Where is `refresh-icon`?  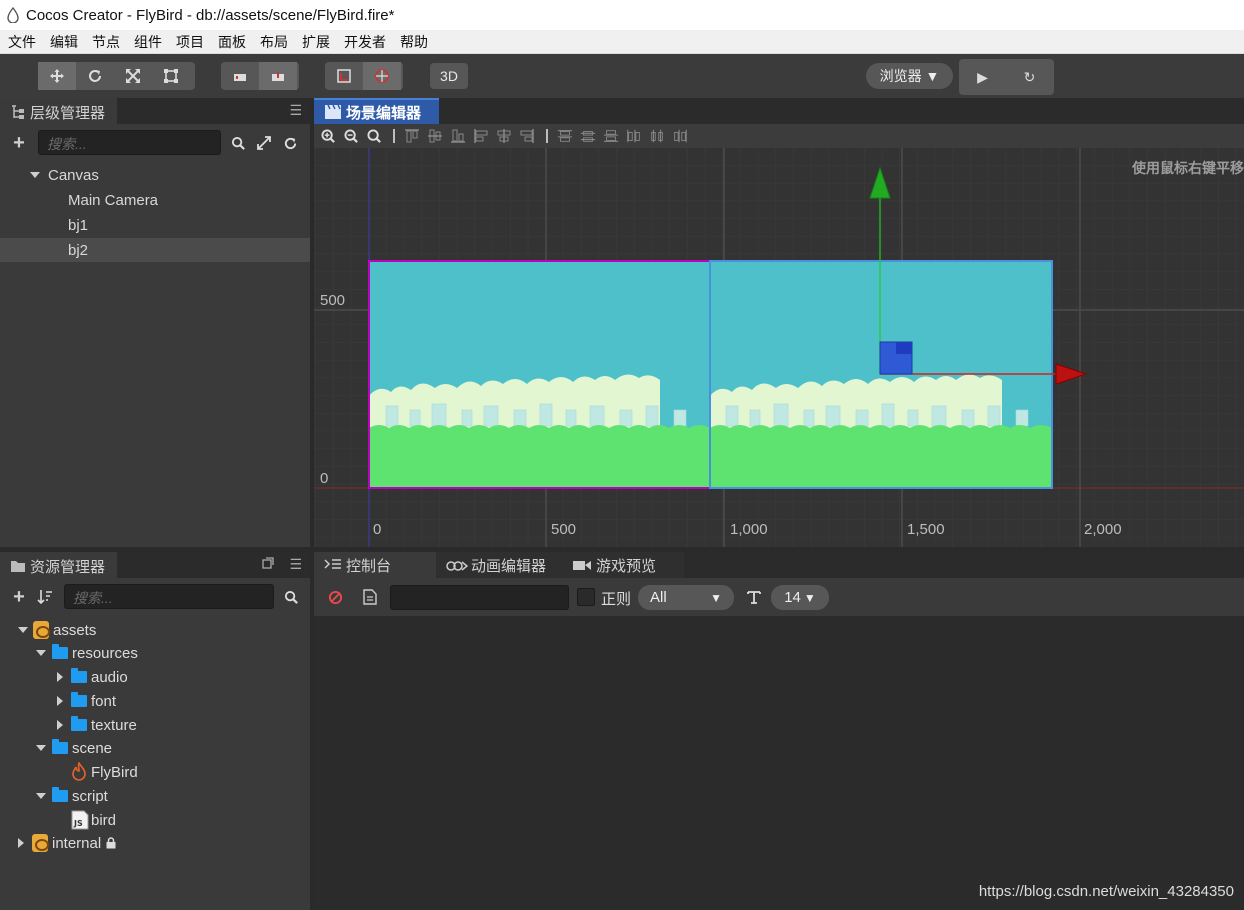 refresh-icon is located at coordinates (290, 143).